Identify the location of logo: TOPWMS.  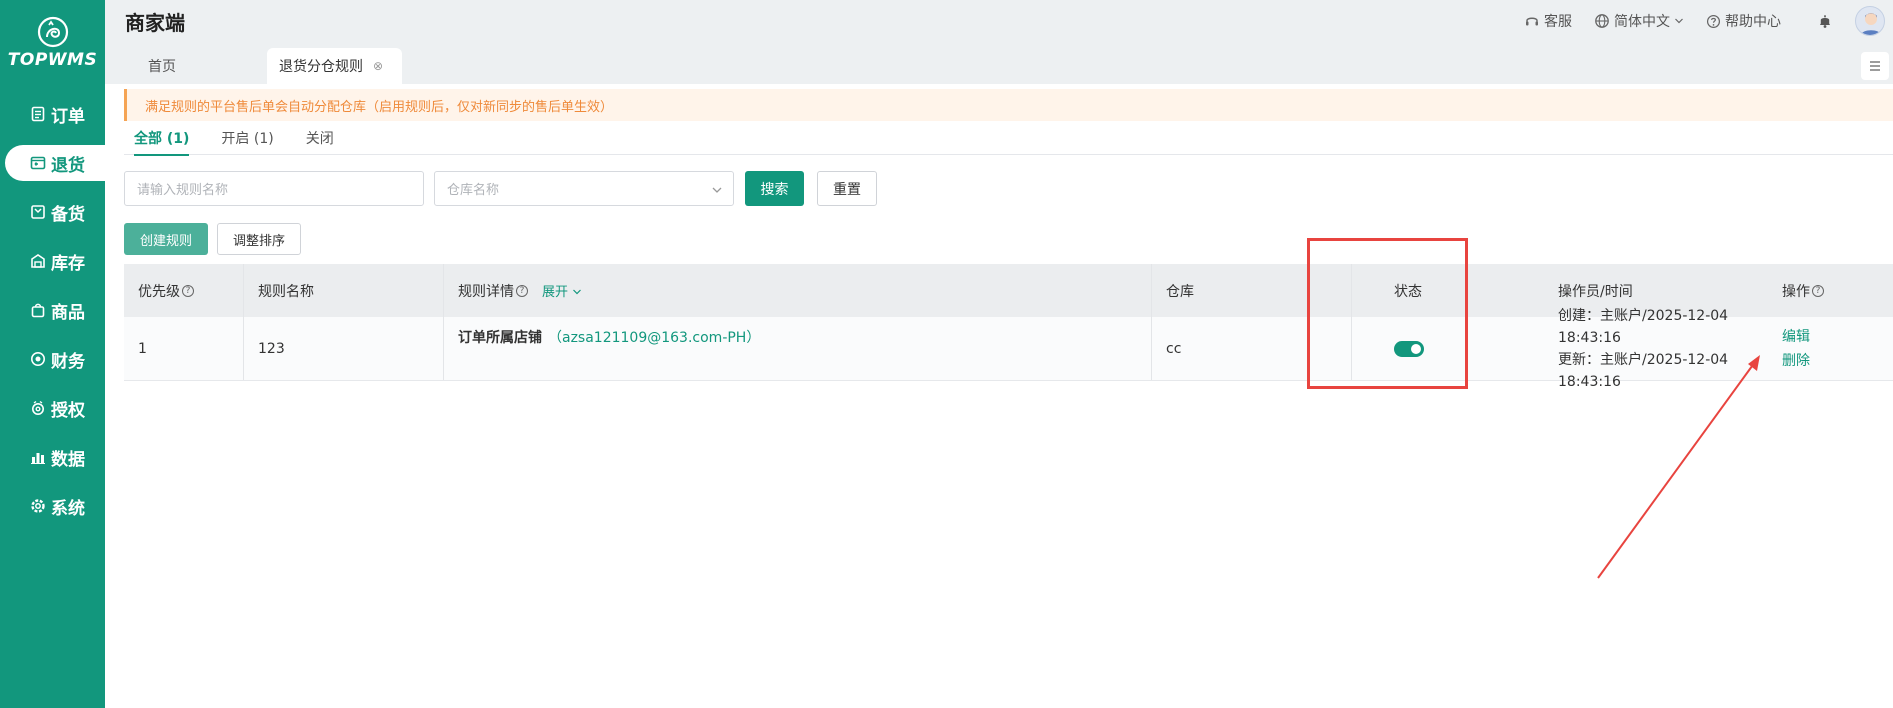
(52, 40).